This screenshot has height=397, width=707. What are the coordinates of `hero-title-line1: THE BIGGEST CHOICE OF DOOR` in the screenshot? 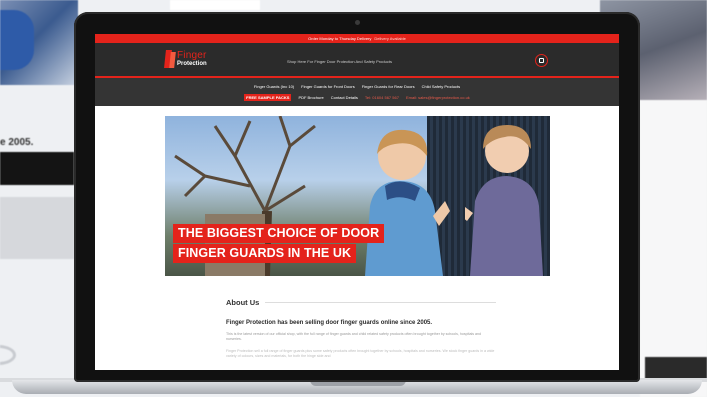 It's located at (279, 233).